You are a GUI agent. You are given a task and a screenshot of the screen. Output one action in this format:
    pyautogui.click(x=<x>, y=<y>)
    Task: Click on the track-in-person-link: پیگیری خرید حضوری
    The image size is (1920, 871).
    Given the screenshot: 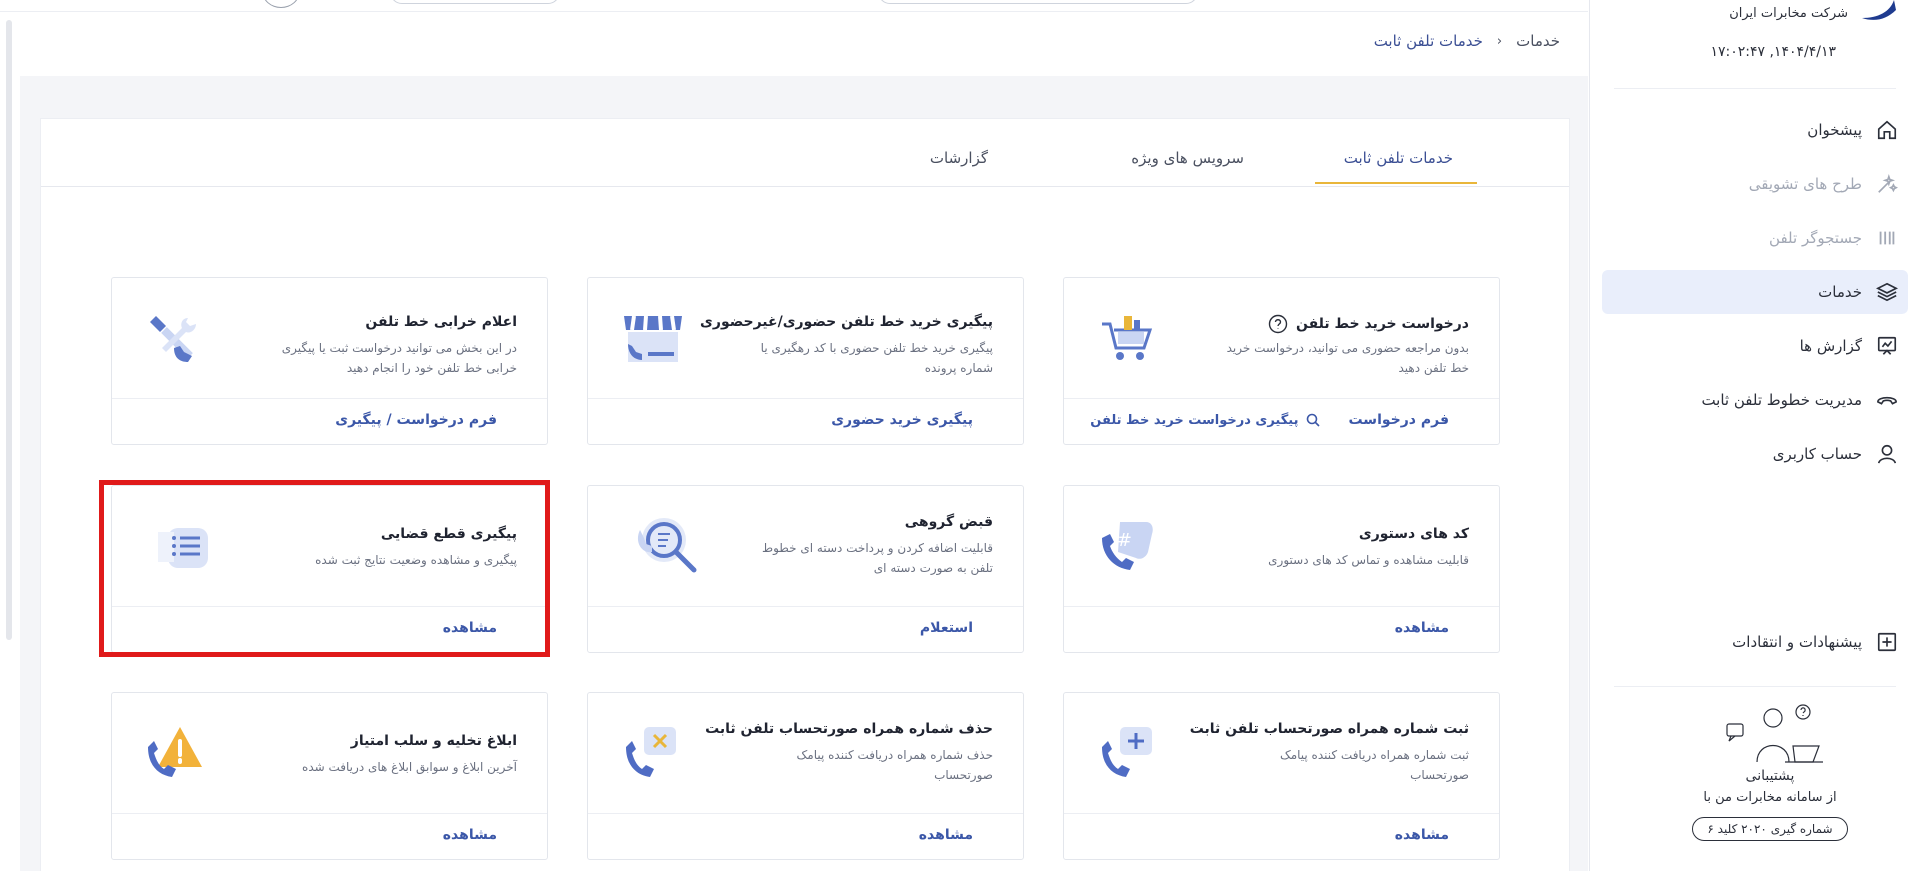 What is the action you would take?
    pyautogui.click(x=902, y=420)
    